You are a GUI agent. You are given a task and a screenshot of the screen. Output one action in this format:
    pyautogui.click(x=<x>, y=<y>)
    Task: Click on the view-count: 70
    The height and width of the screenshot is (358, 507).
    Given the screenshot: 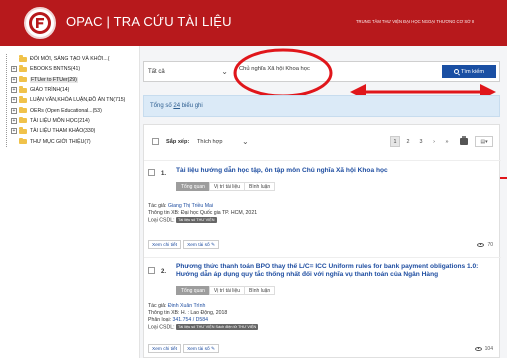 What is the action you would take?
    pyautogui.click(x=485, y=245)
    